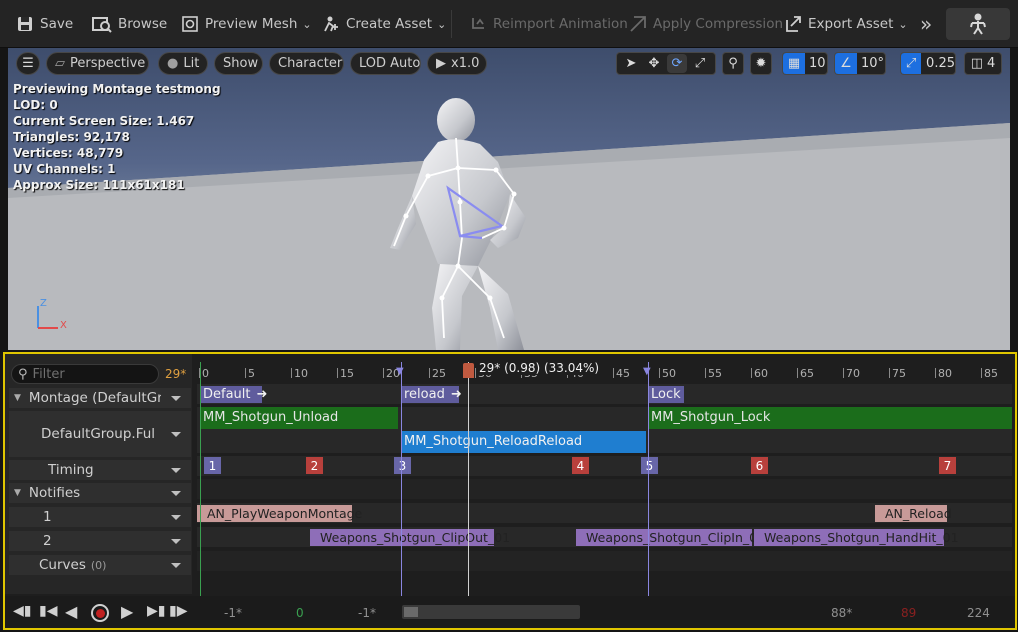 The width and height of the screenshot is (1018, 632). What do you see at coordinates (947, 465) in the screenshot?
I see `timing-marker: 7` at bounding box center [947, 465].